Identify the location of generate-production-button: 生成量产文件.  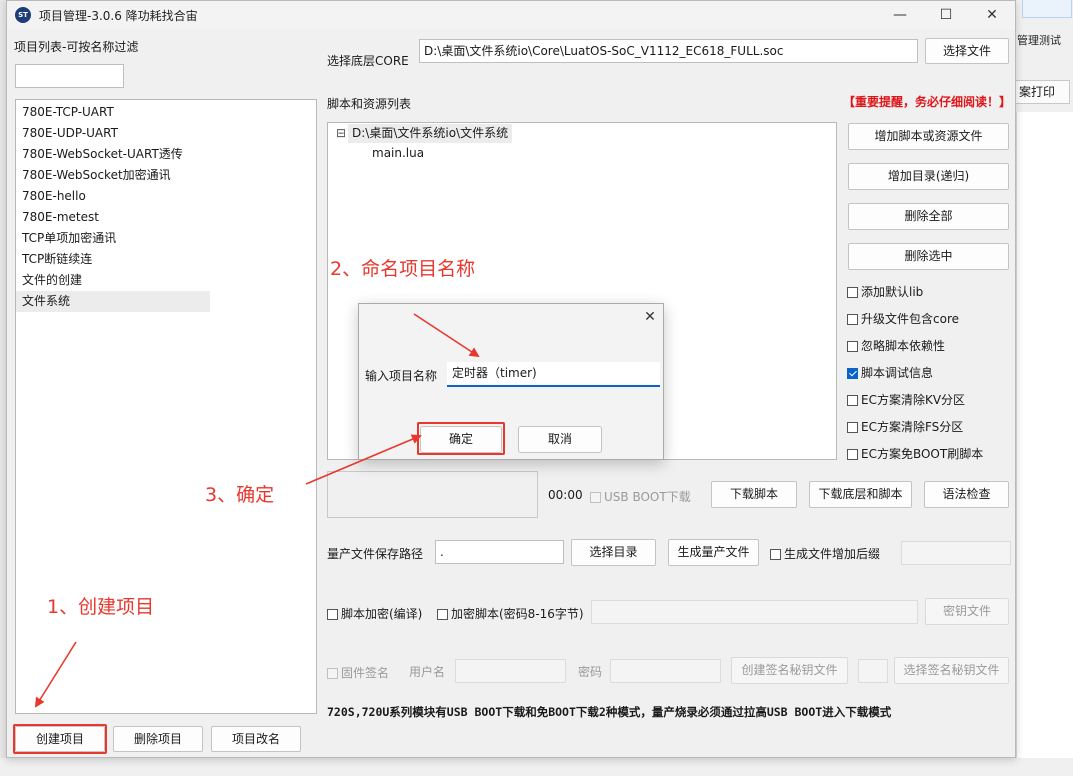
(713, 552).